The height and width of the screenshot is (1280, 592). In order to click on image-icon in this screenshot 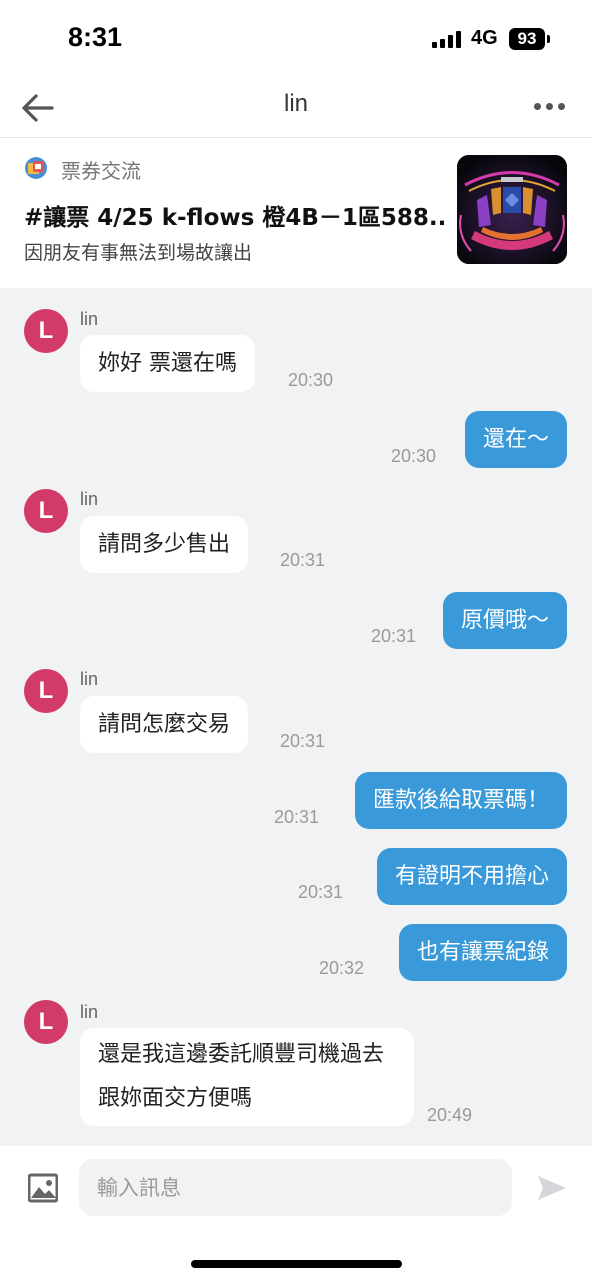, I will do `click(43, 1188)`.